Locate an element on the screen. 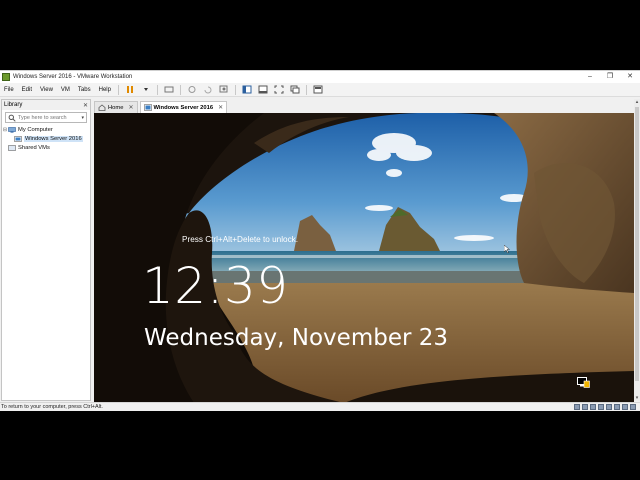 This screenshot has height=480, width=640. snapshot-manager-button is located at coordinates (224, 89).